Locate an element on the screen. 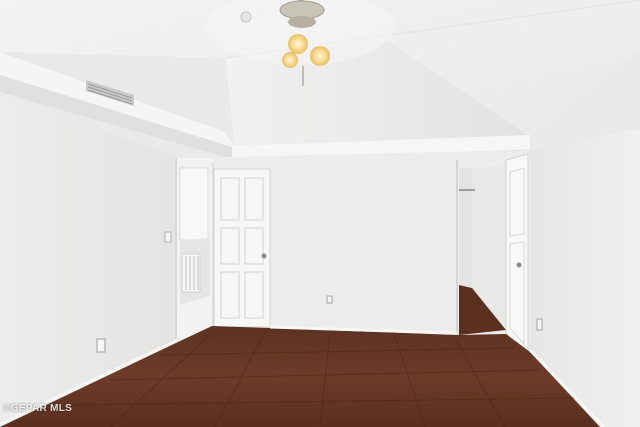 The image size is (640, 427). radiator-heater is located at coordinates (191, 273).